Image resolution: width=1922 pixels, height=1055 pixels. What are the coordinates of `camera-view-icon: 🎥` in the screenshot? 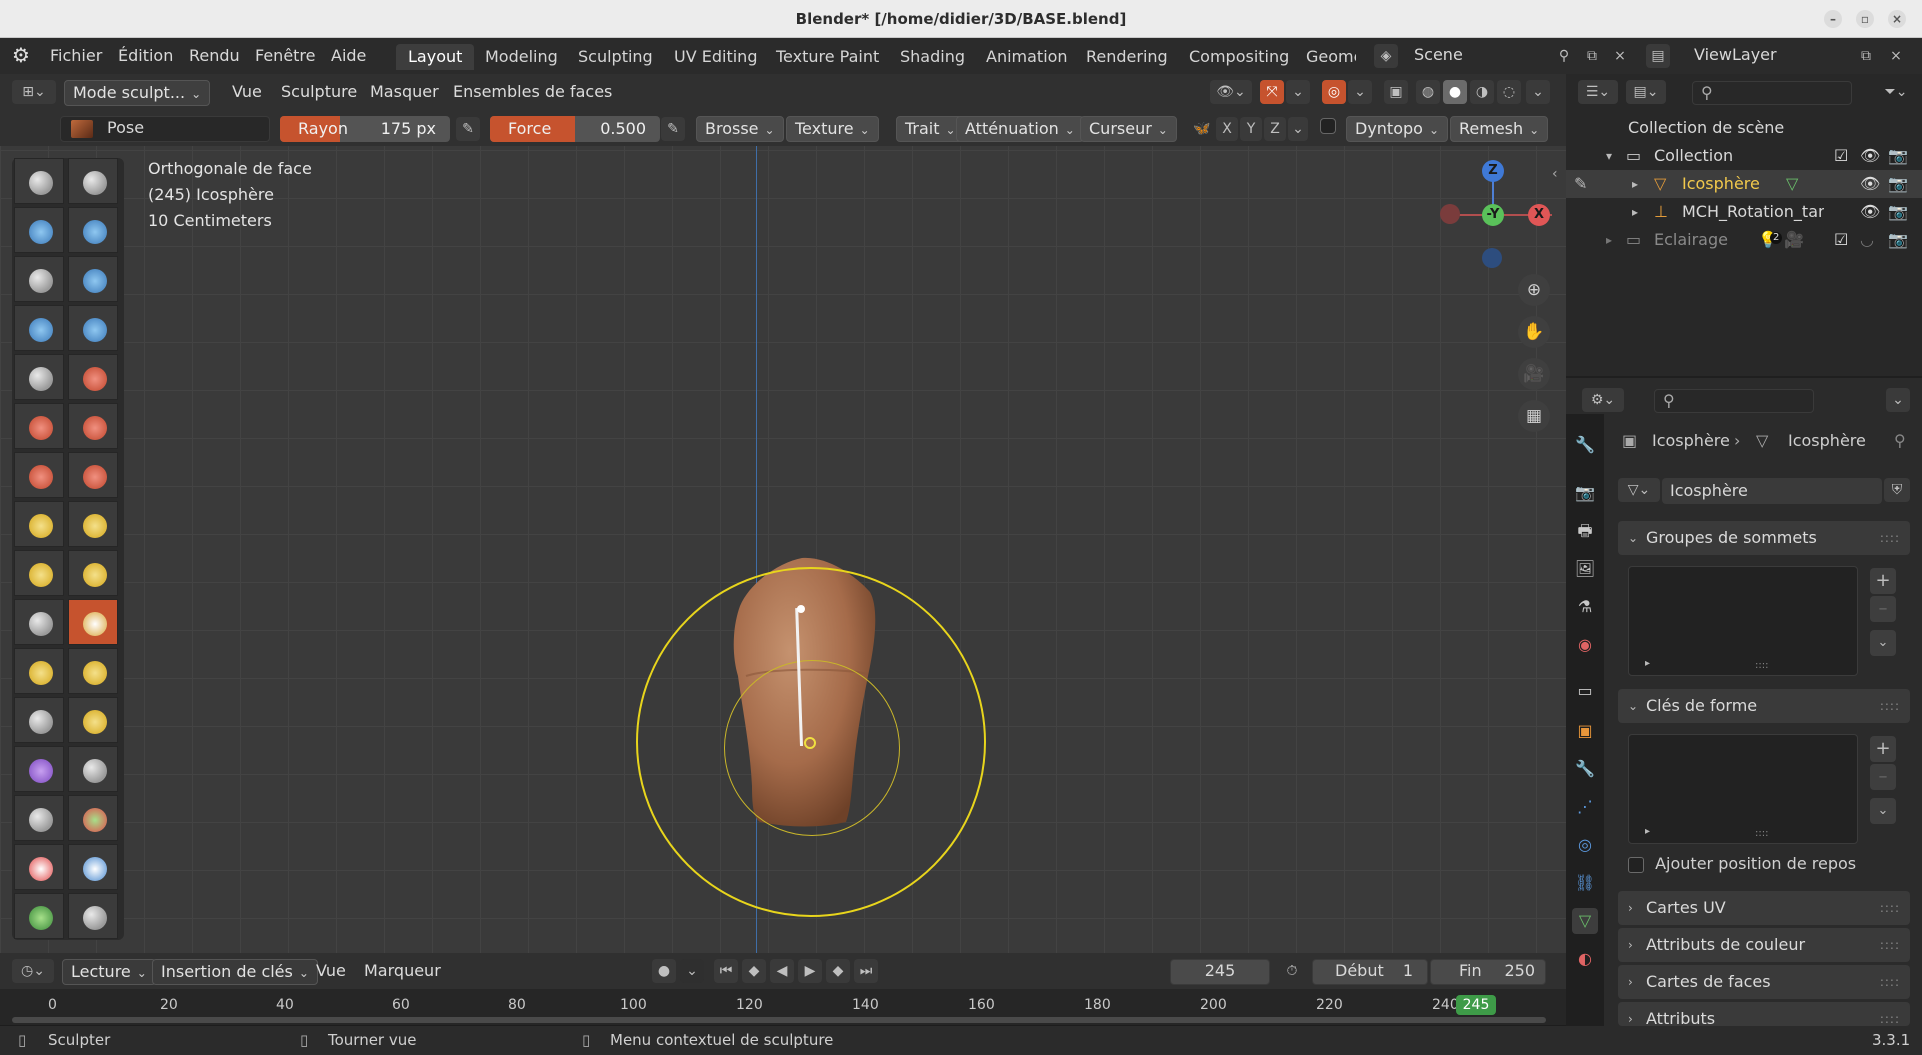 It's located at (1534, 374).